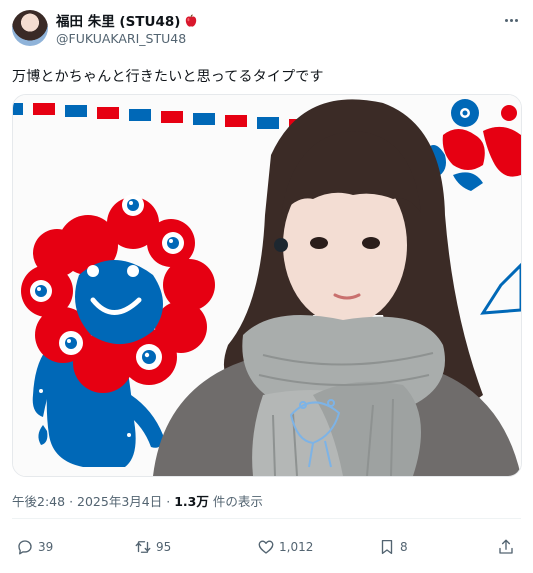  I want to click on bookmark-button: 8, so click(393, 547).